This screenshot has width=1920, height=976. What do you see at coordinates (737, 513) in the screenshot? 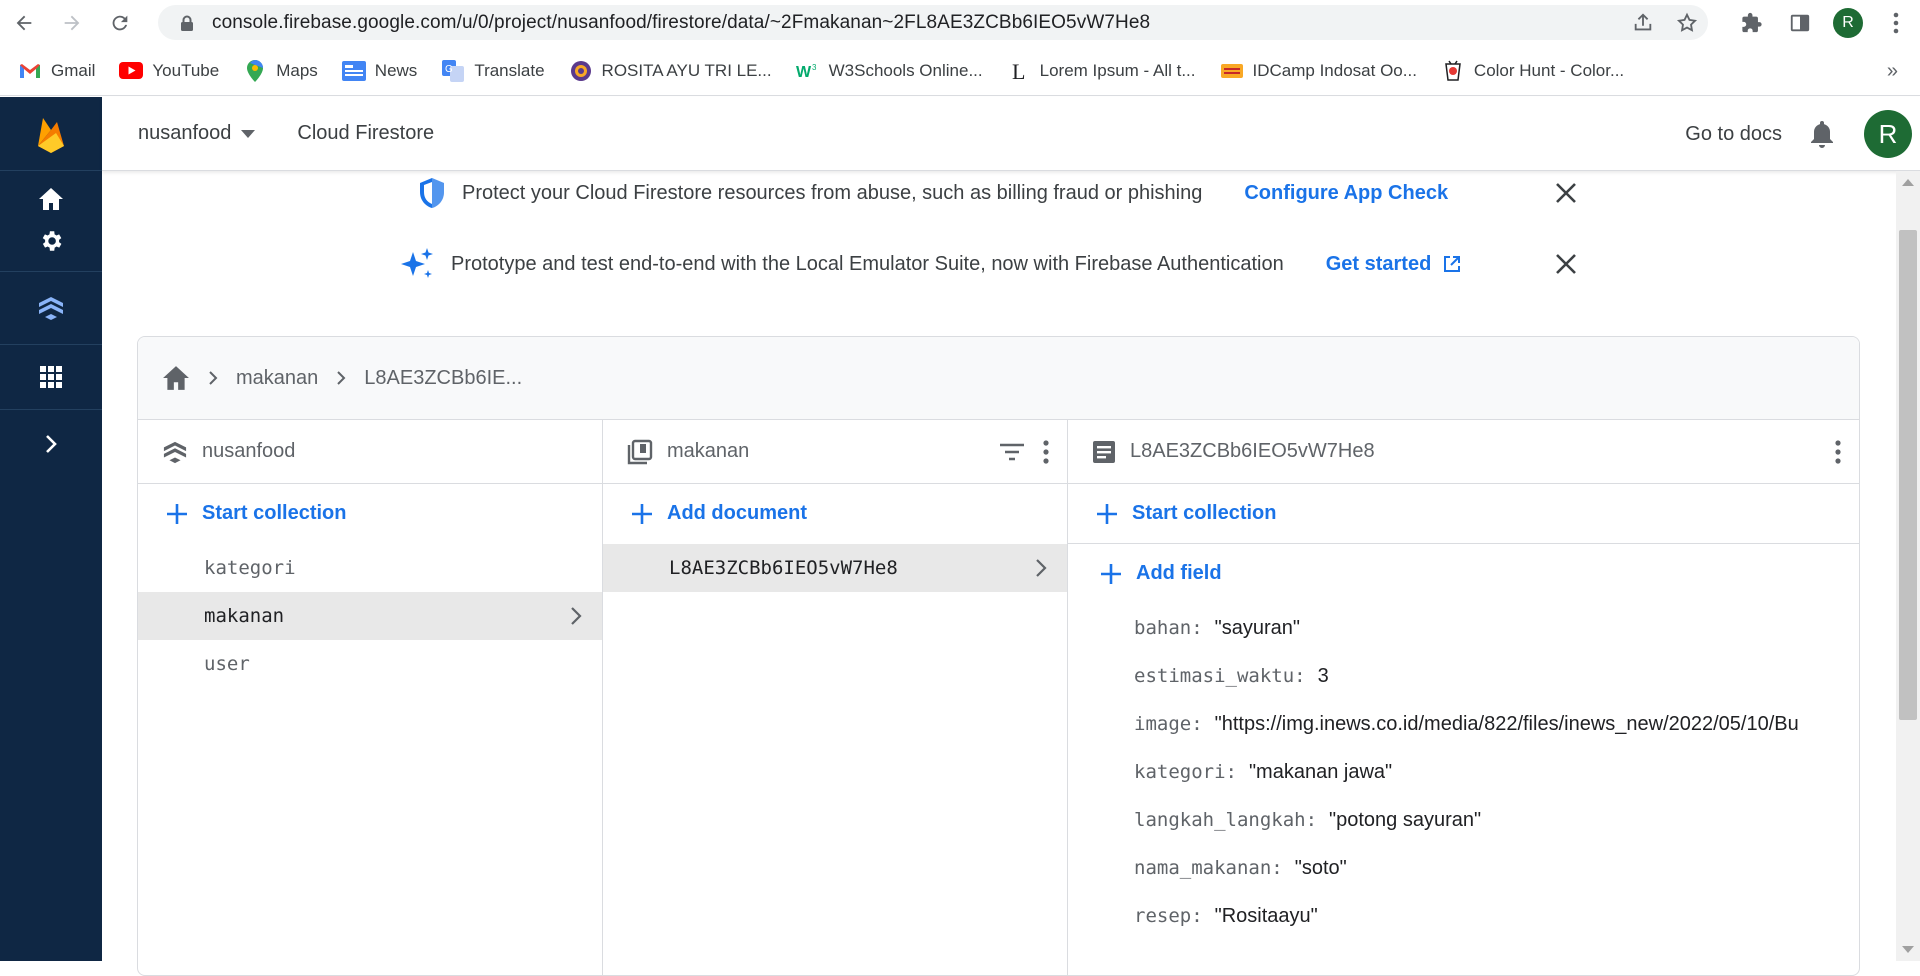
I see `add-document-label: Add document` at bounding box center [737, 513].